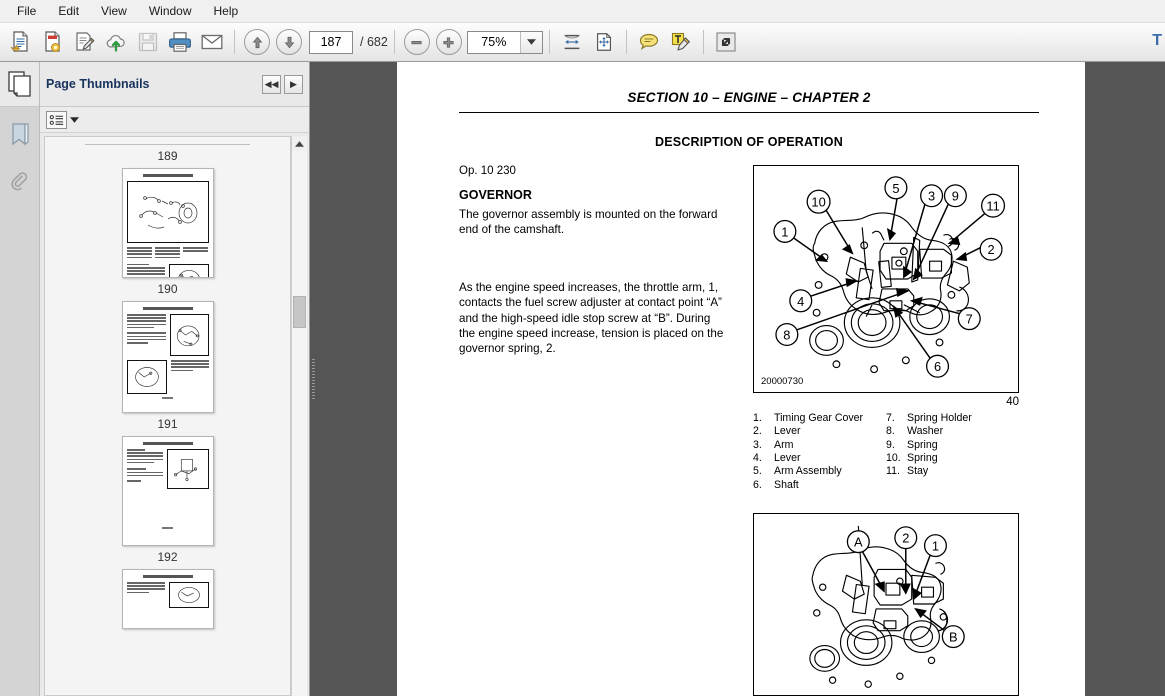 This screenshot has height=696, width=1165. I want to click on scroll-up-button, so click(299, 143).